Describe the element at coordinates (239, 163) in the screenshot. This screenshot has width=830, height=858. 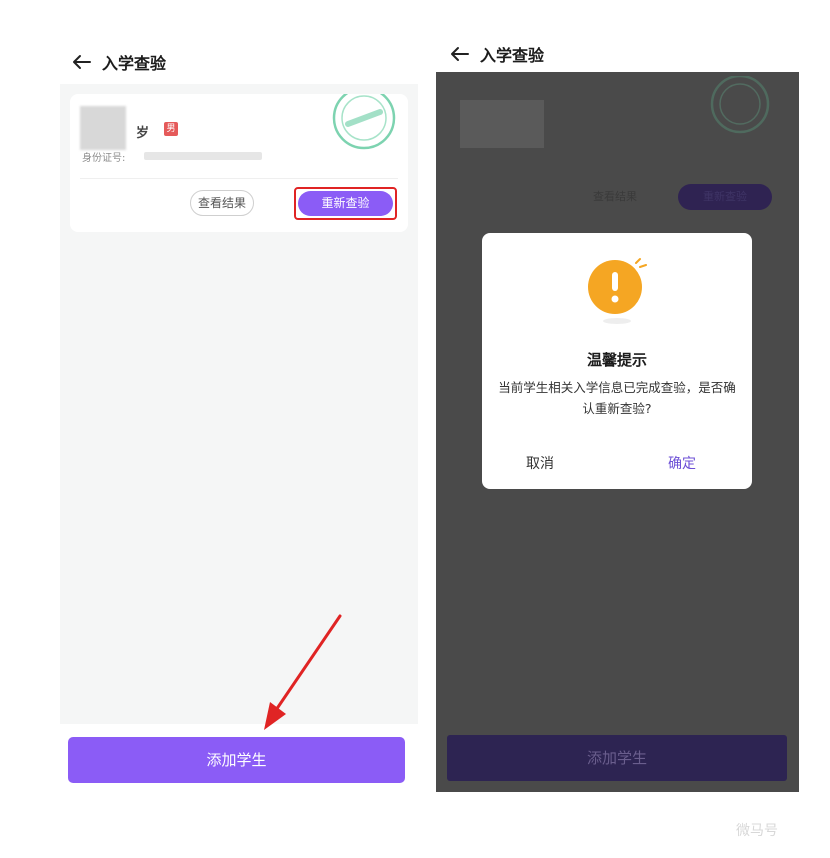
I see `student-card: 岁 男 身份证号: 查看结果 重新查验` at that location.